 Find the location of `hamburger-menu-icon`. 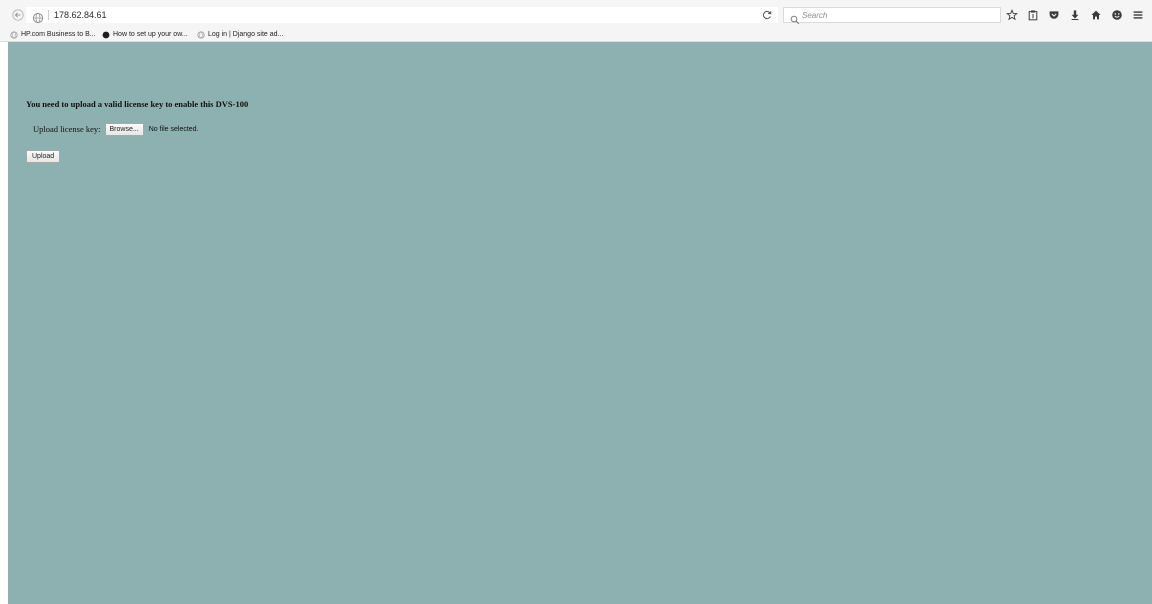

hamburger-menu-icon is located at coordinates (1138, 15).